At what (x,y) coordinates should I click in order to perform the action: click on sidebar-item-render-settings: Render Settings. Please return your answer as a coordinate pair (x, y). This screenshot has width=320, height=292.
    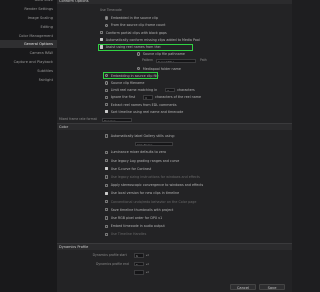
    Looking at the image, I should click on (28, 9).